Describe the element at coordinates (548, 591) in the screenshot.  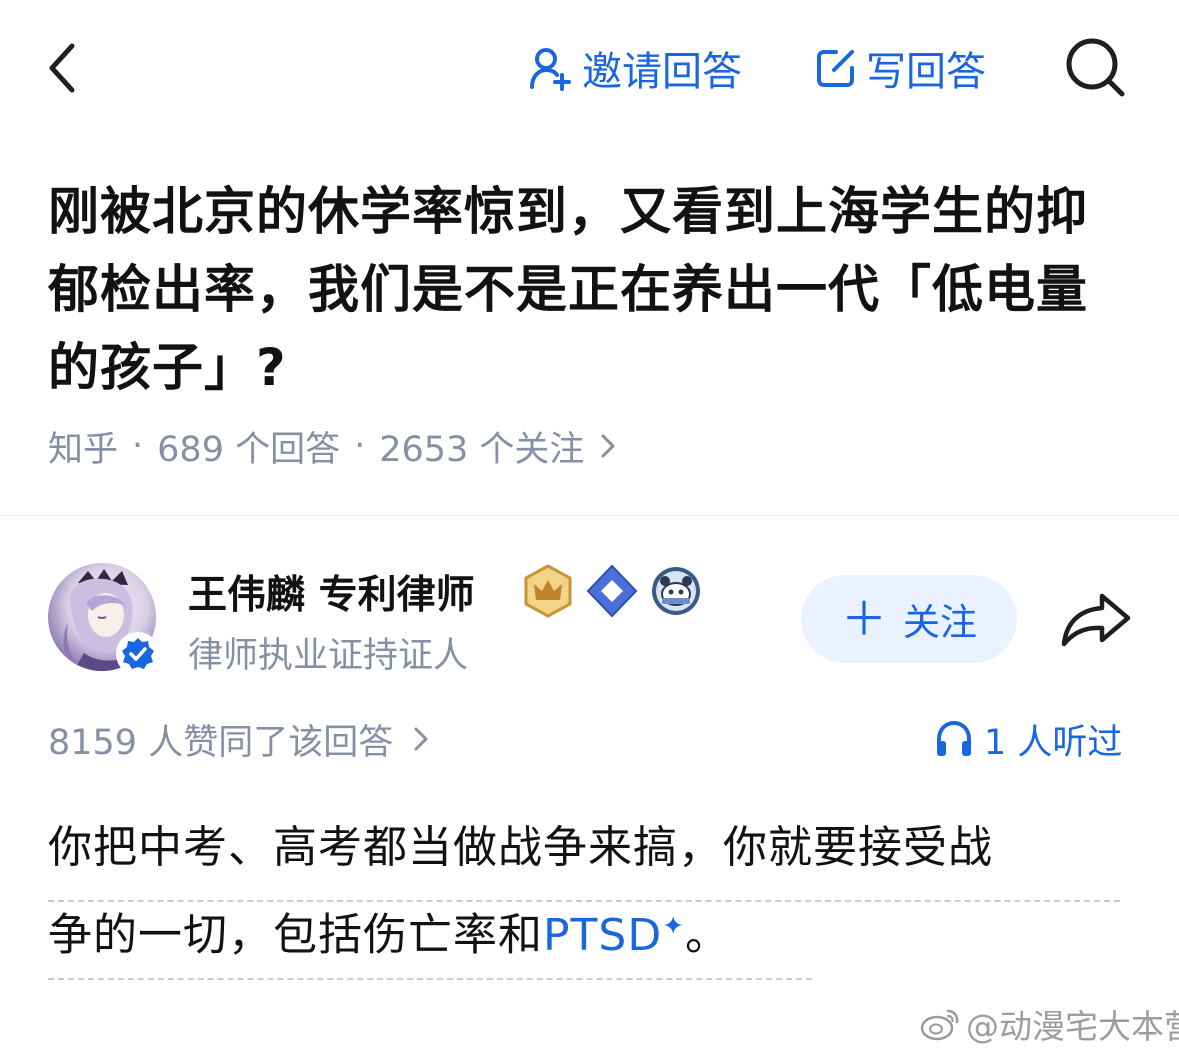
I see `crown-badge-icon` at that location.